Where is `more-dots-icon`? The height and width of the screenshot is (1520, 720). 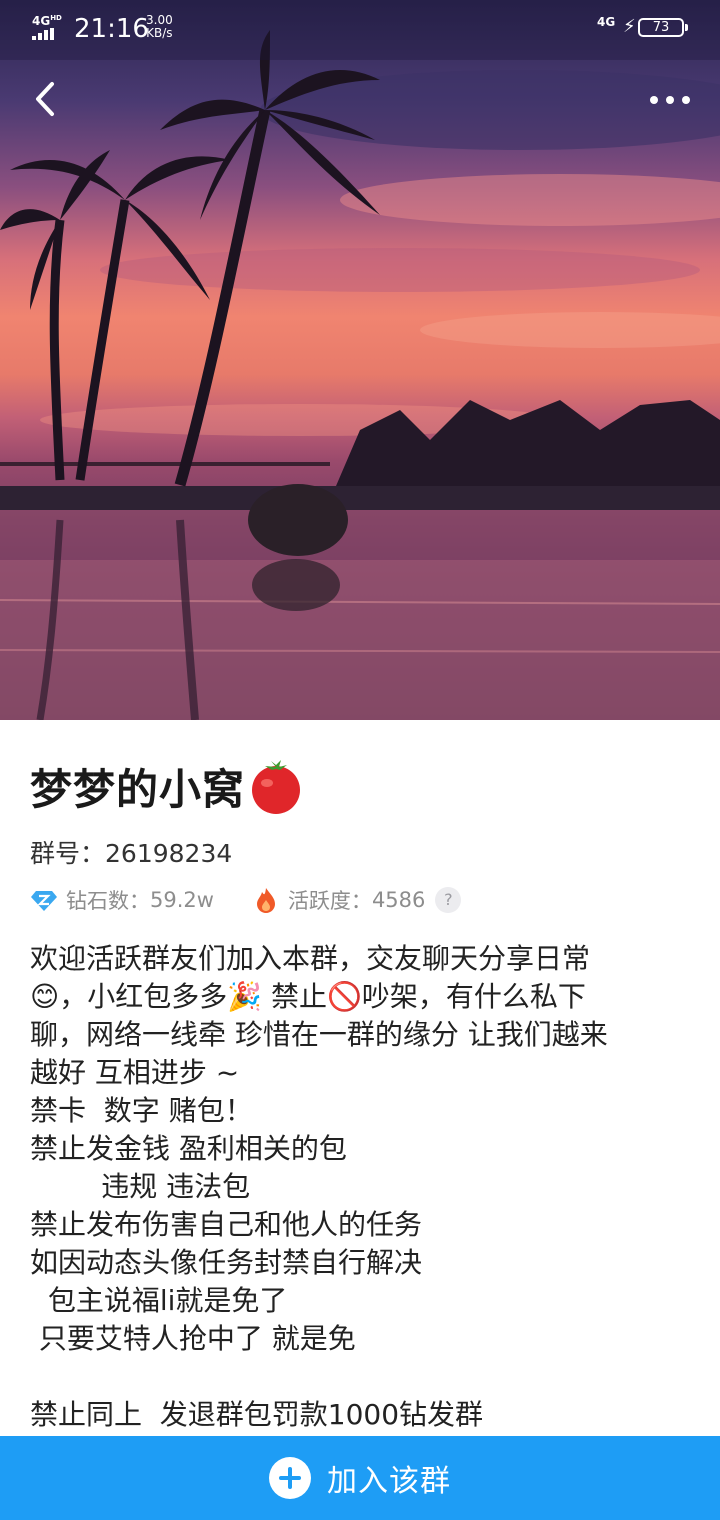 more-dots-icon is located at coordinates (654, 100).